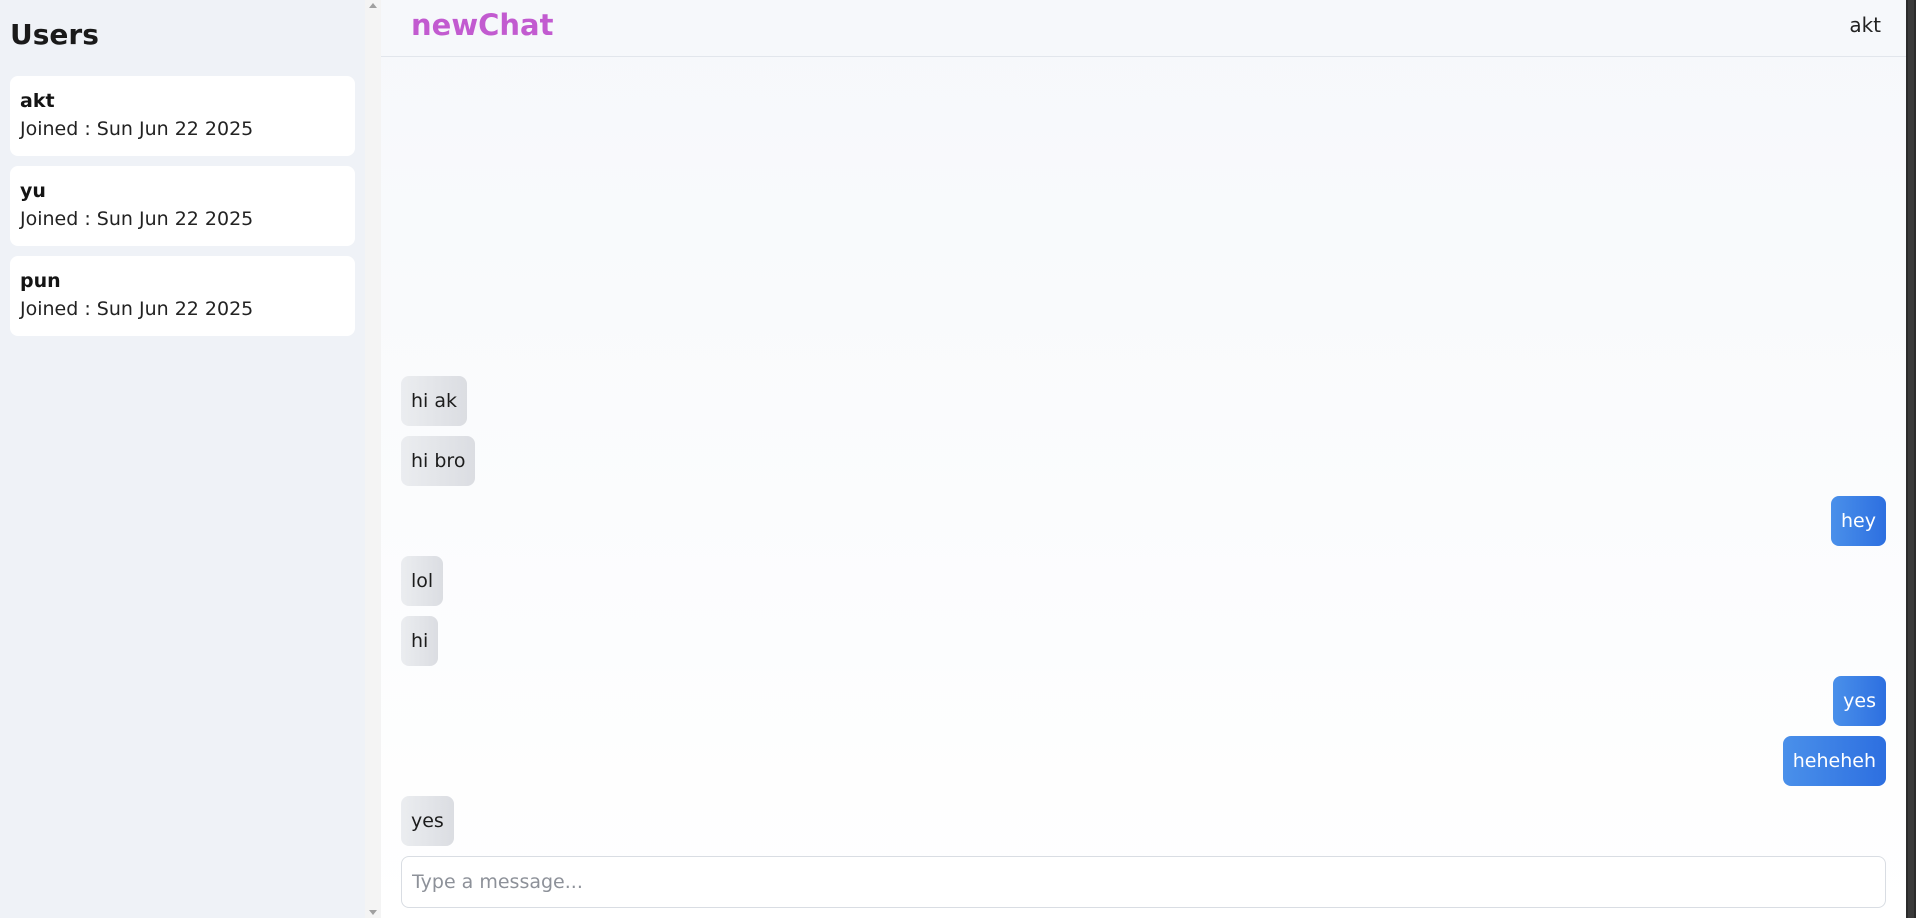 This screenshot has width=1916, height=918. I want to click on chat-header: newChat akt, so click(1143, 28).